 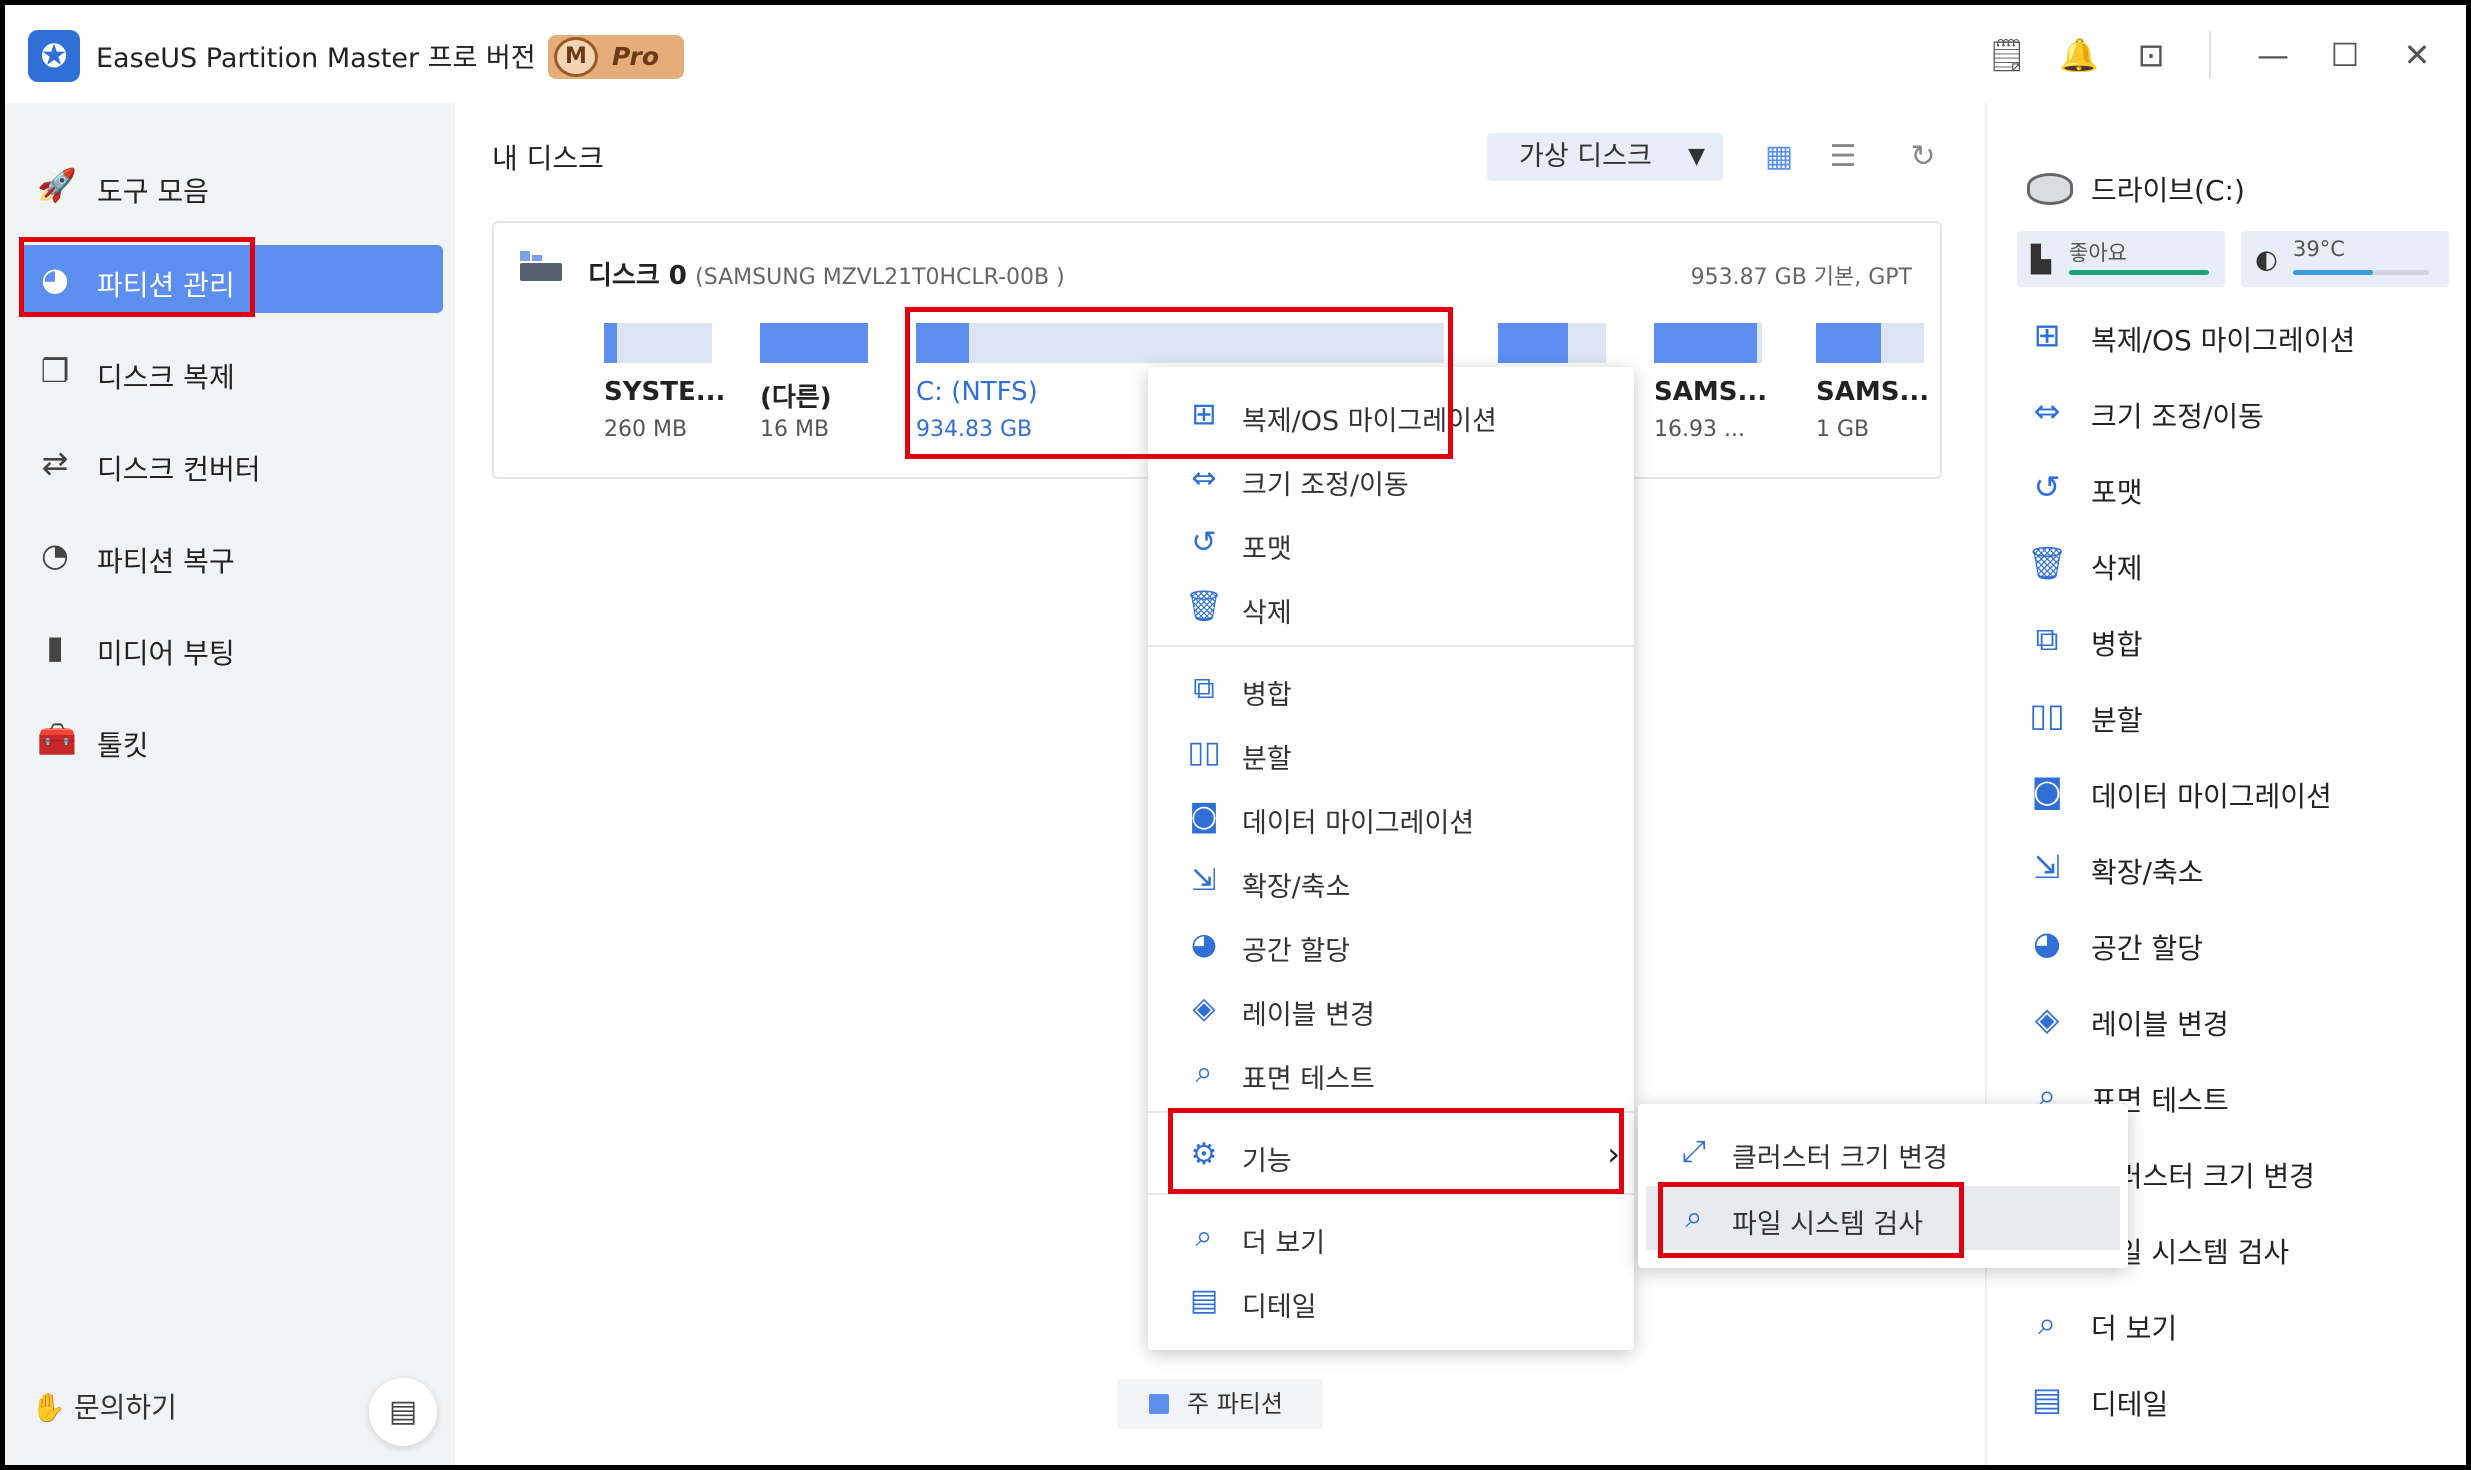 What do you see at coordinates (153, 191) in the screenshot?
I see `sidebar-item-label: 도구 모음` at bounding box center [153, 191].